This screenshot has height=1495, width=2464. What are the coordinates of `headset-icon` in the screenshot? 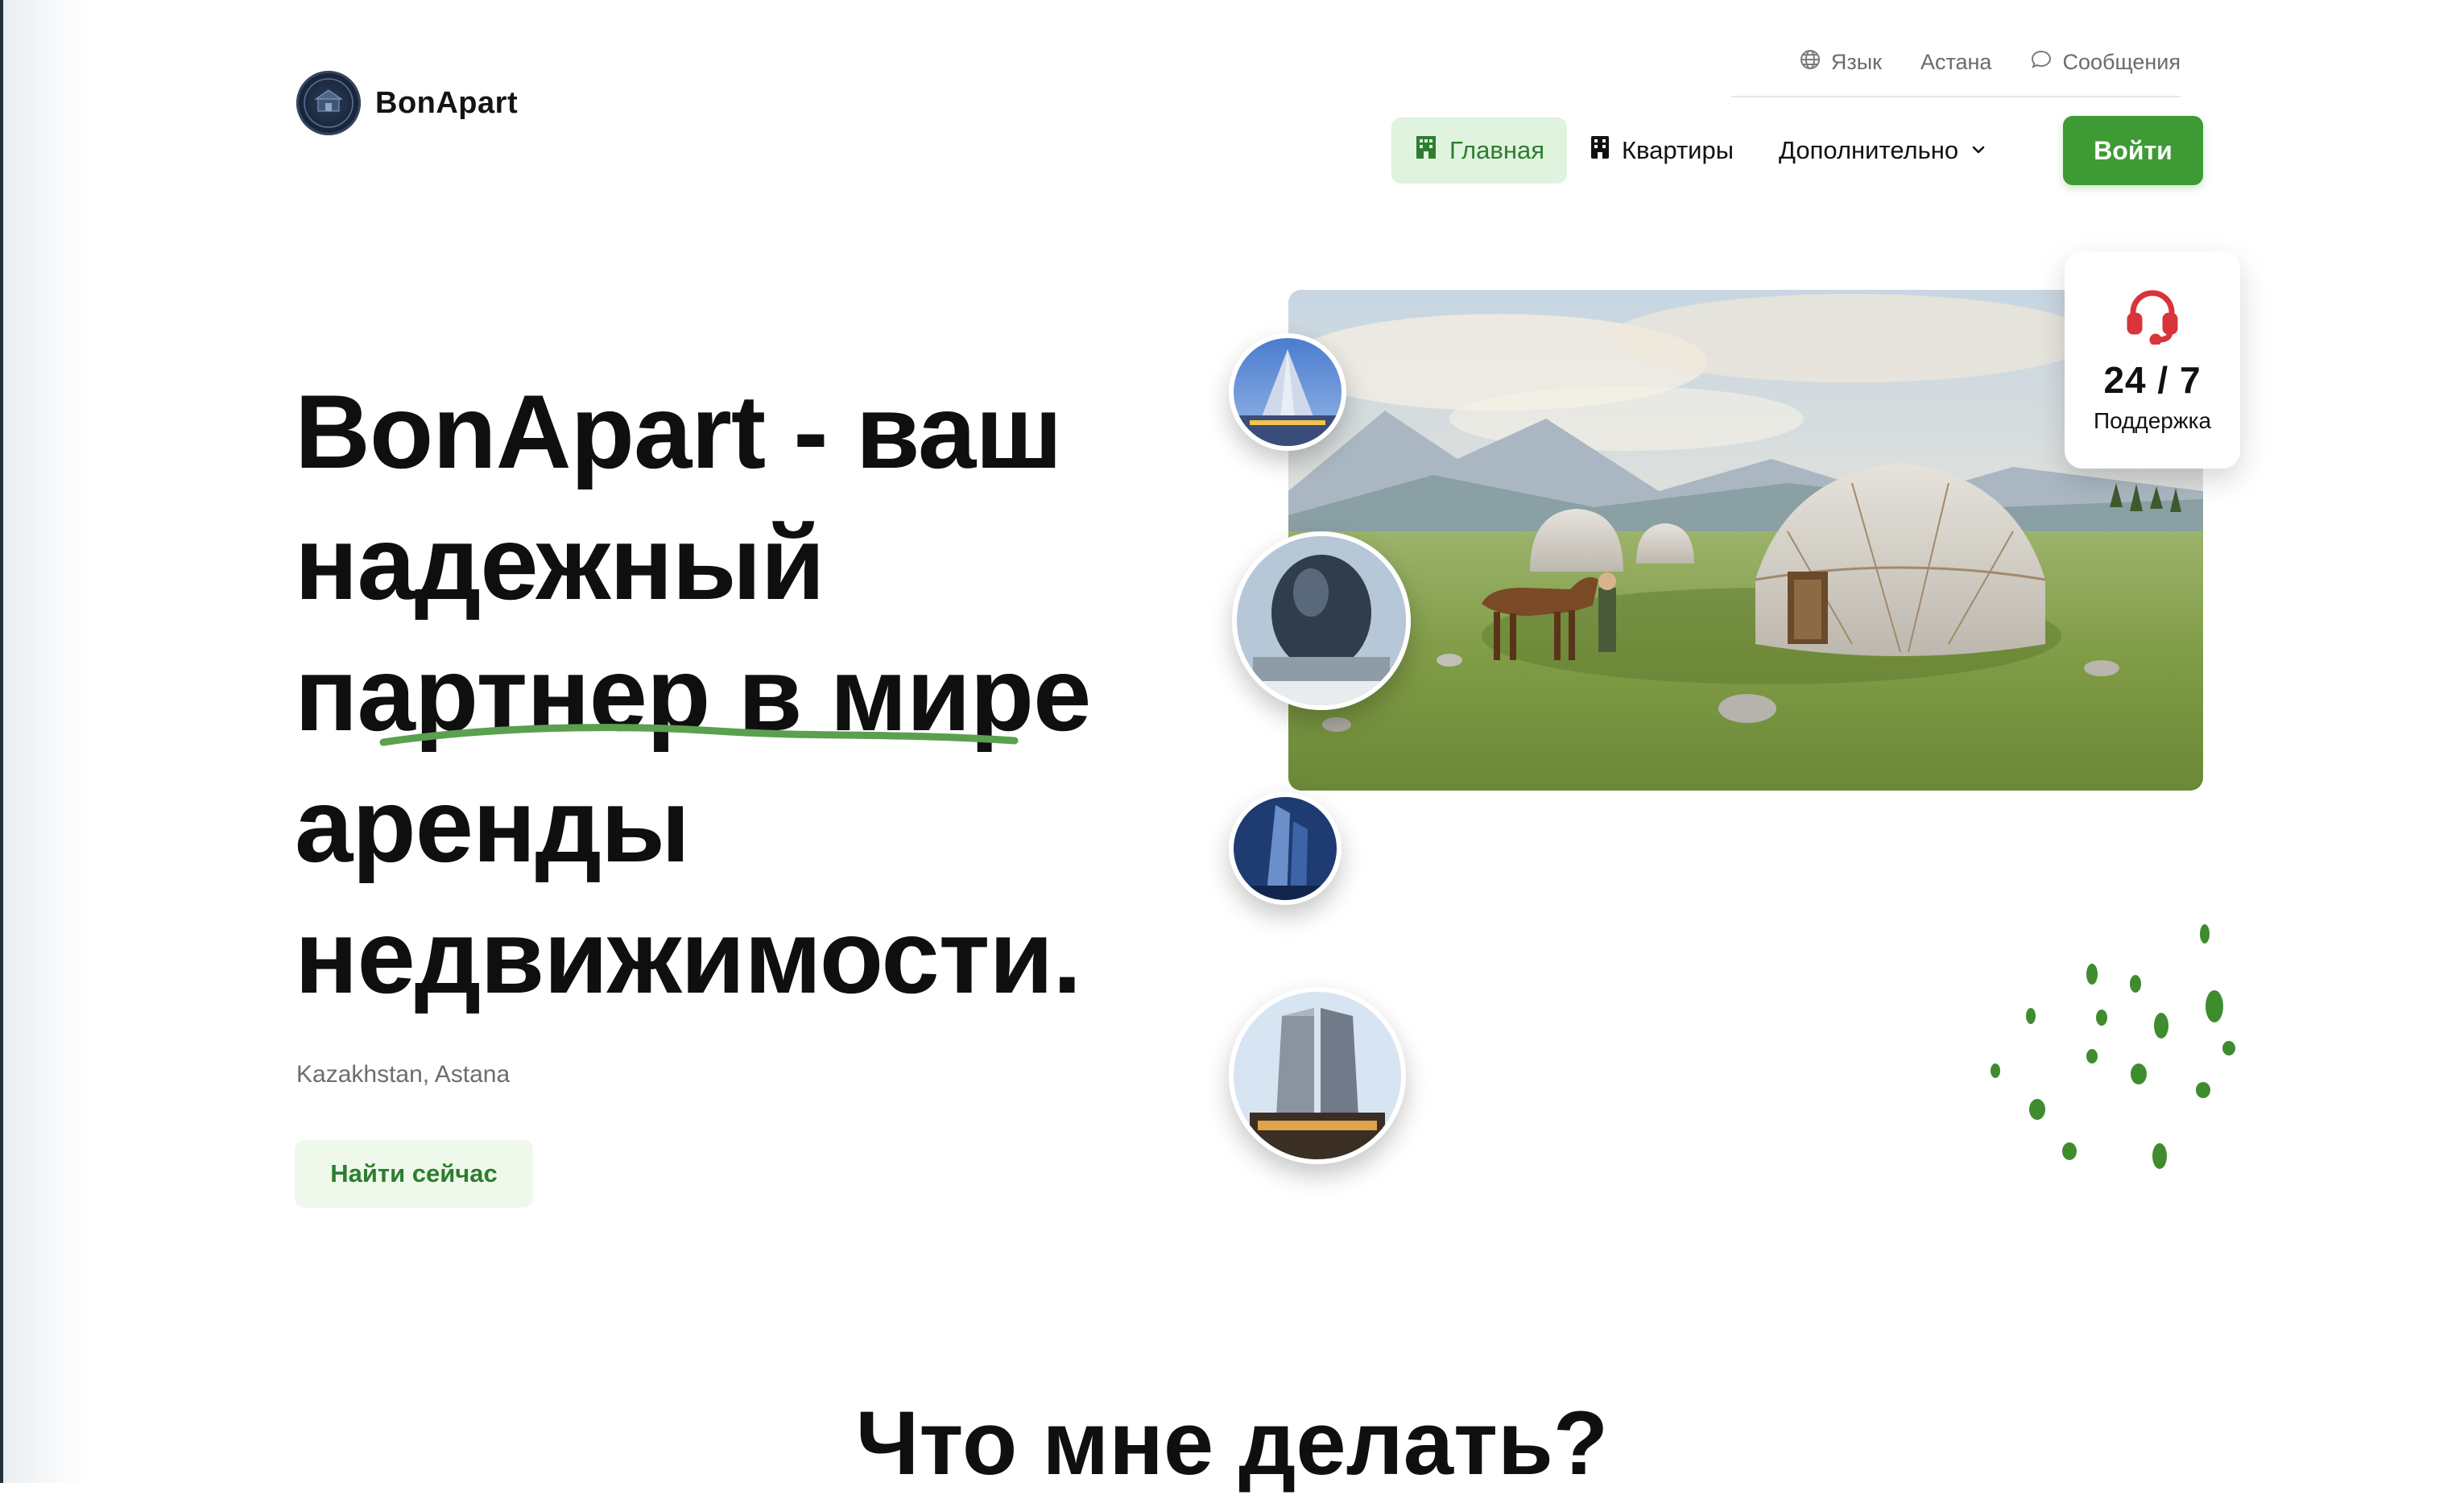 It's located at (2152, 318).